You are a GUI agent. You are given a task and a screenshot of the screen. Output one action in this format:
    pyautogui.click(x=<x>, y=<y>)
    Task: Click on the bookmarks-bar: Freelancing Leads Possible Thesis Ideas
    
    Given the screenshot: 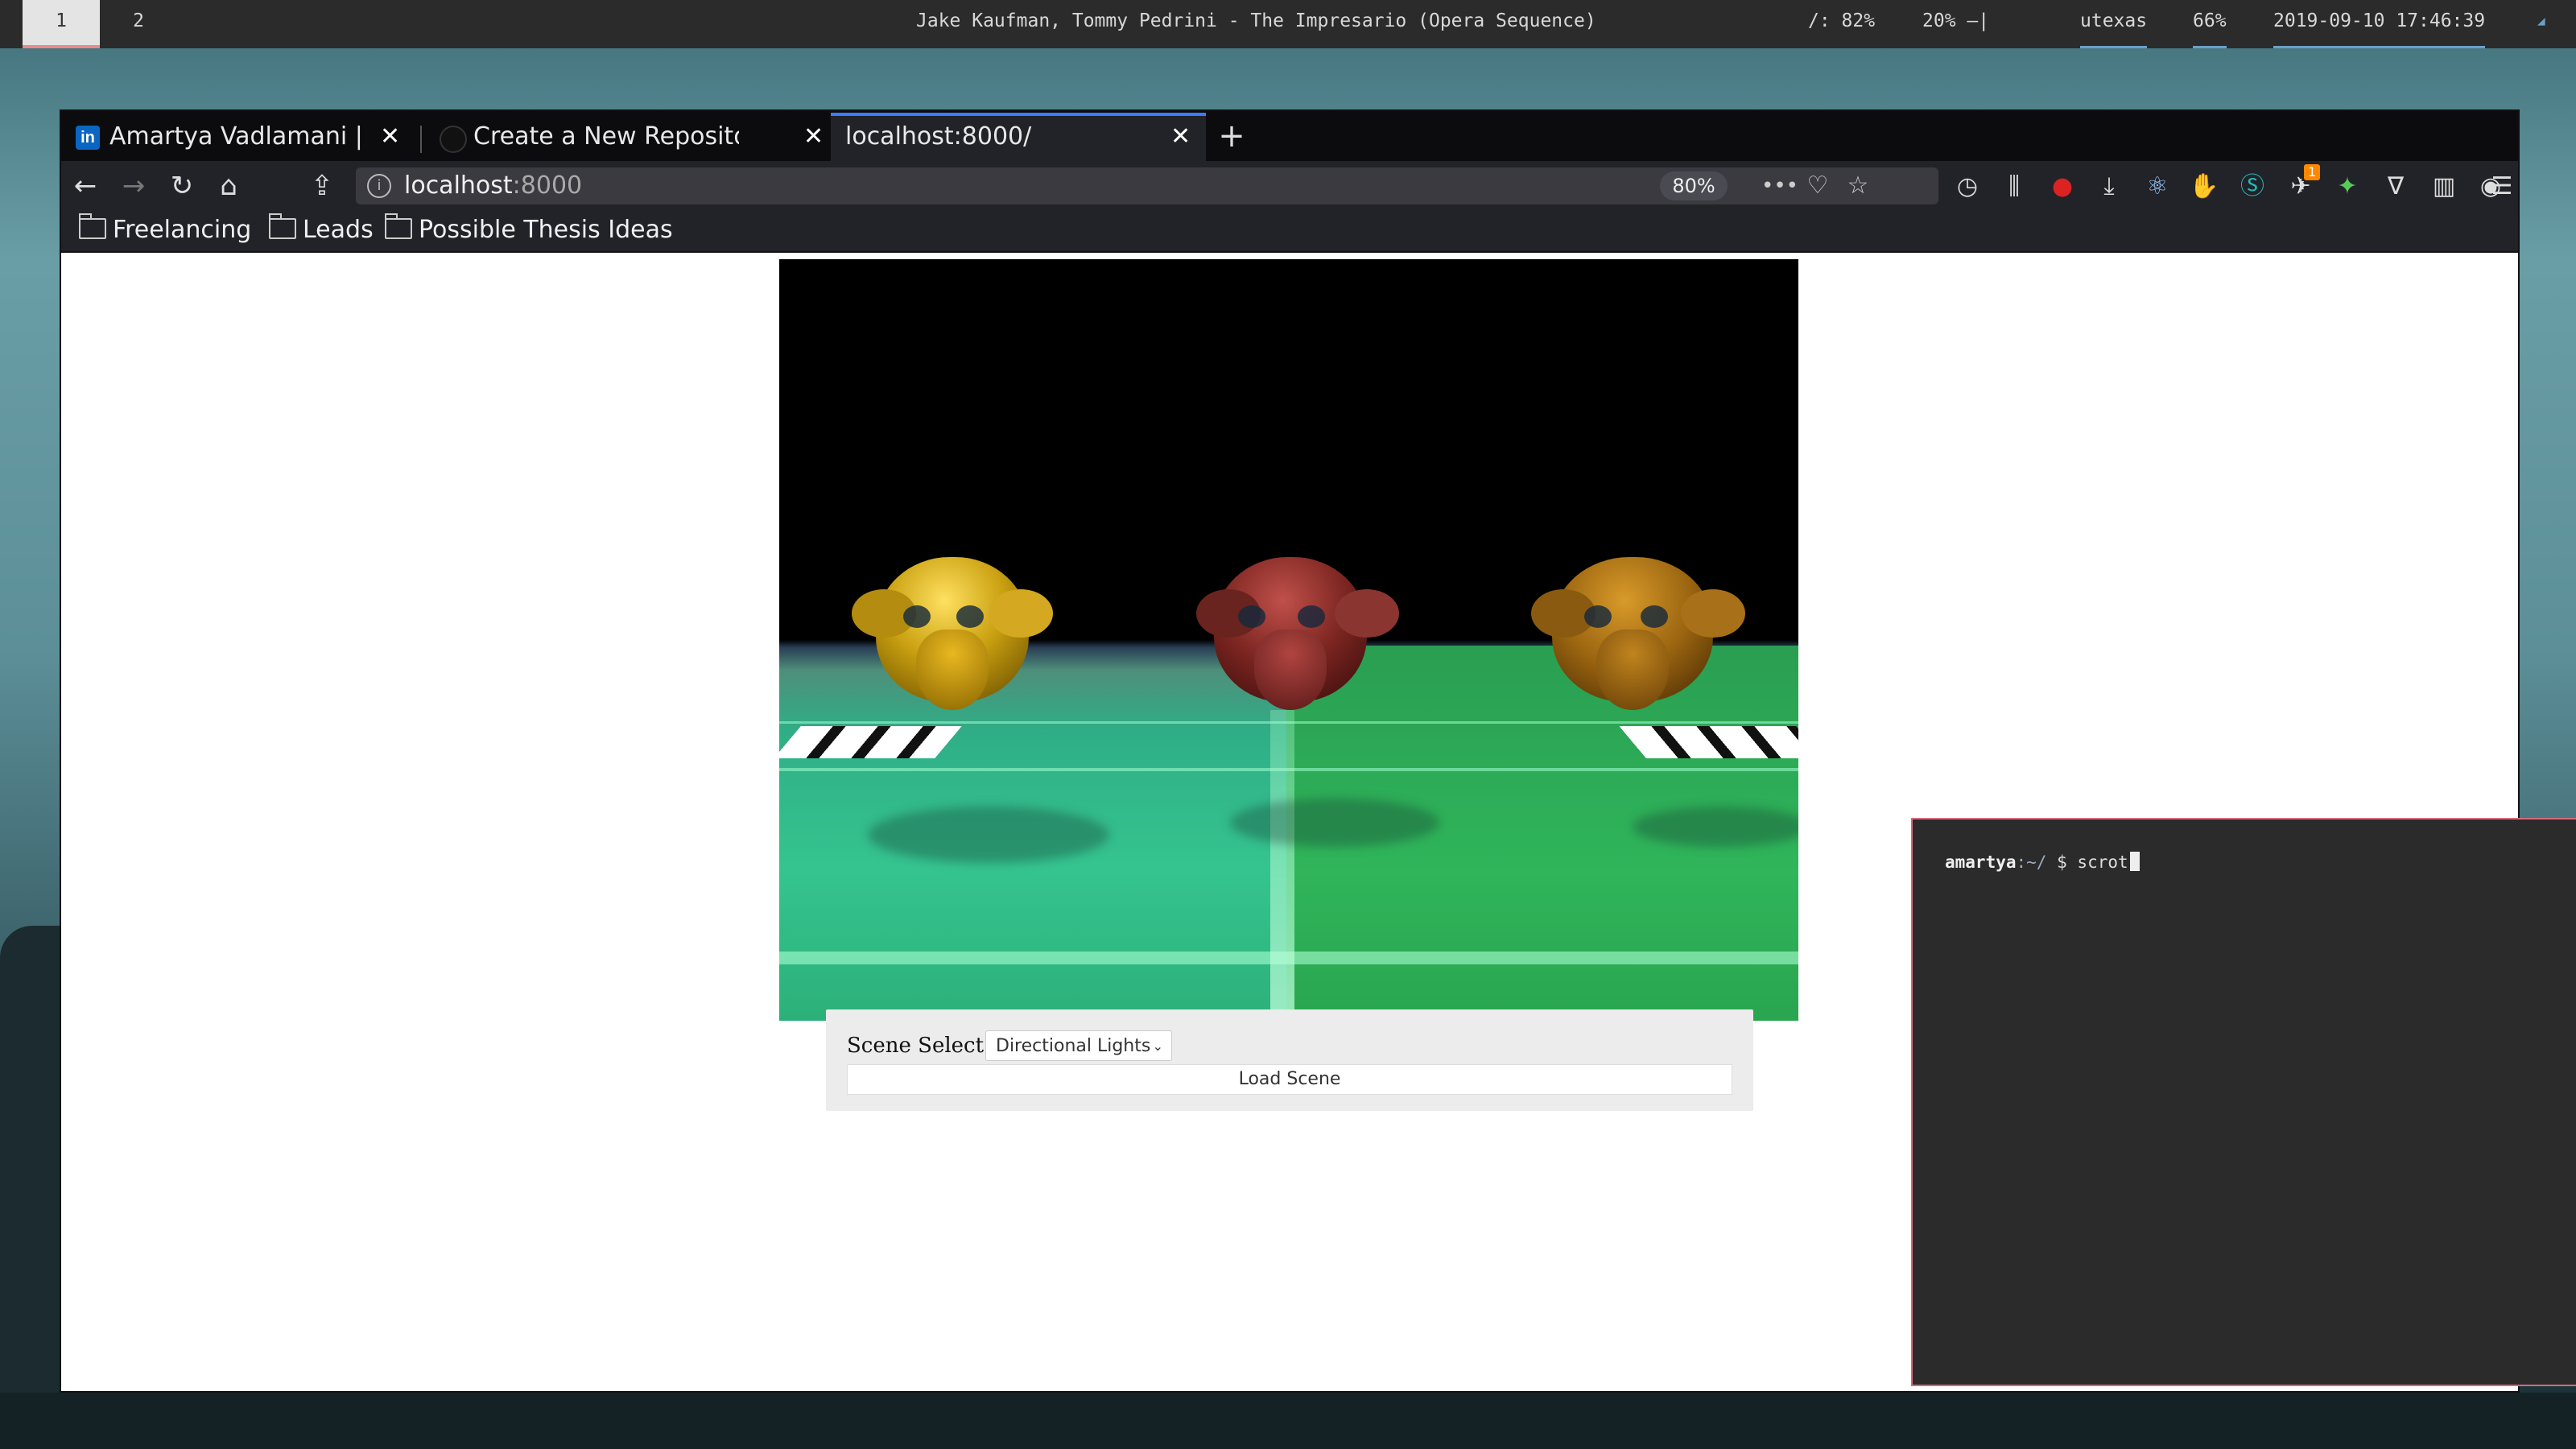 What is the action you would take?
    pyautogui.click(x=1289, y=232)
    